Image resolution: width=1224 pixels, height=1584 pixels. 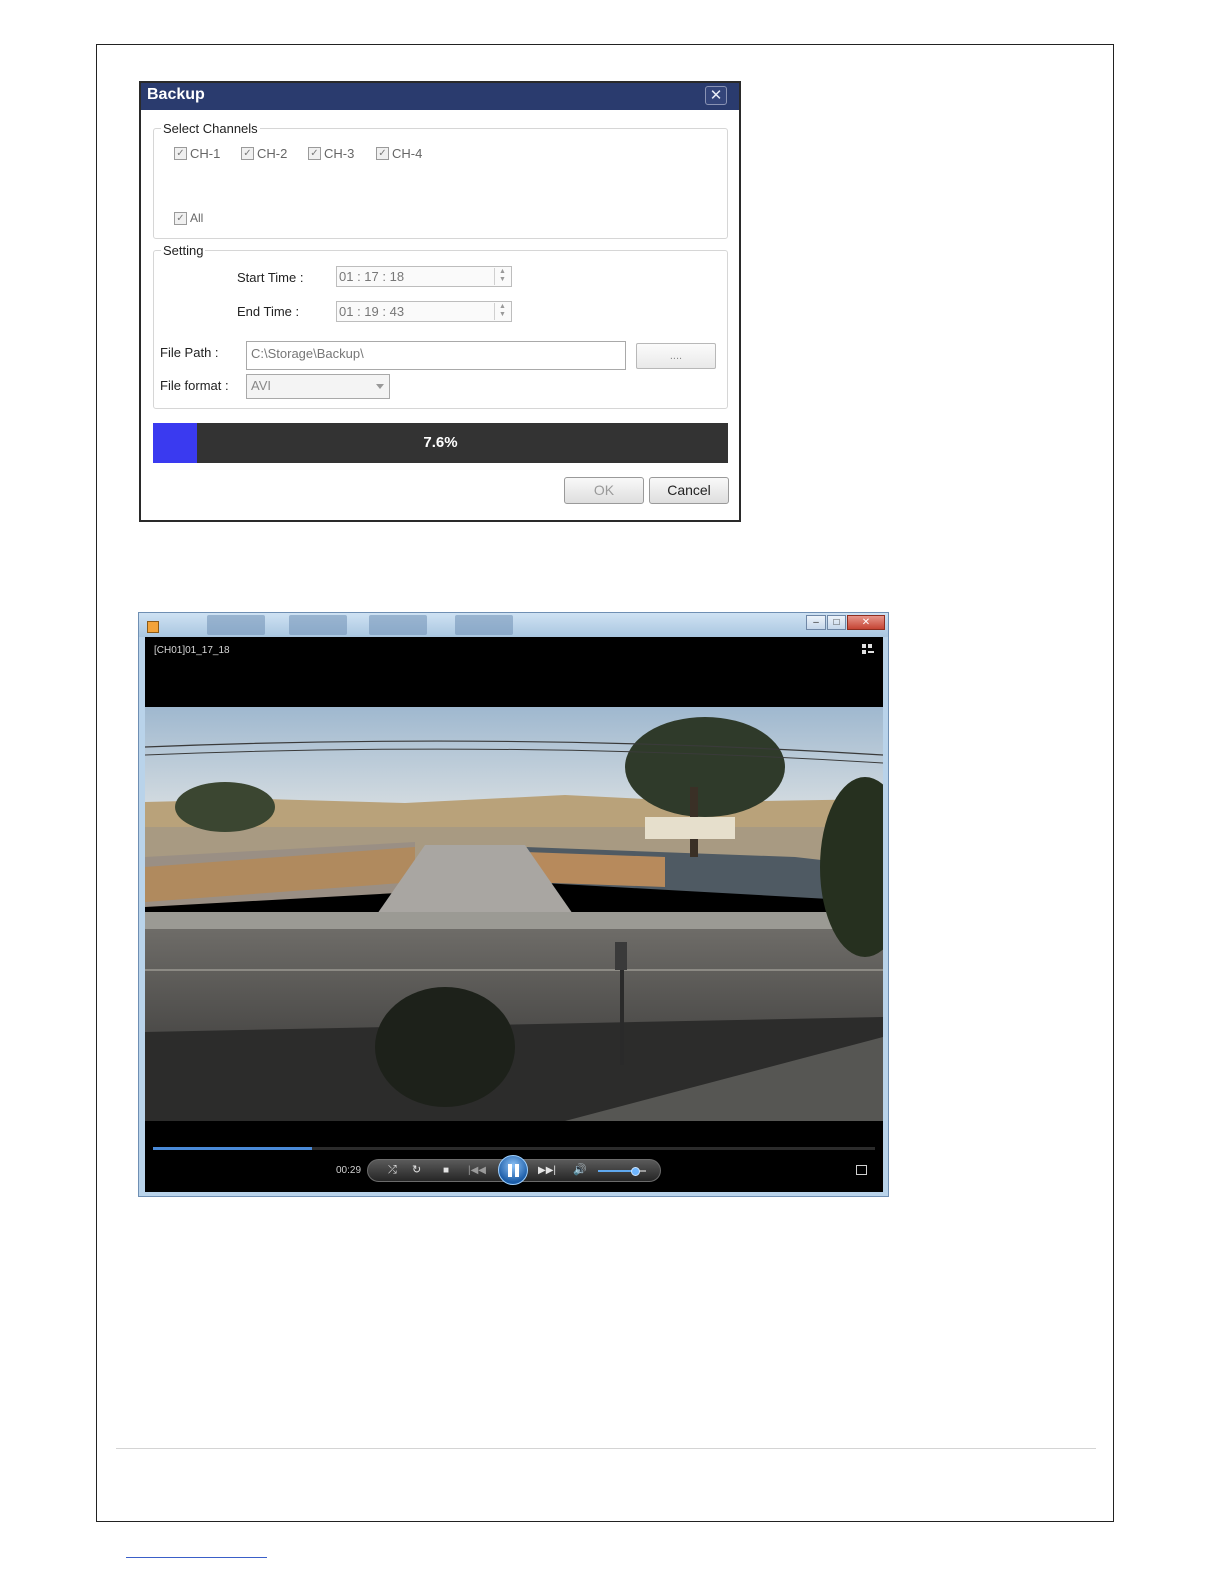 I want to click on previous-icon: |◀◀, so click(x=477, y=1171).